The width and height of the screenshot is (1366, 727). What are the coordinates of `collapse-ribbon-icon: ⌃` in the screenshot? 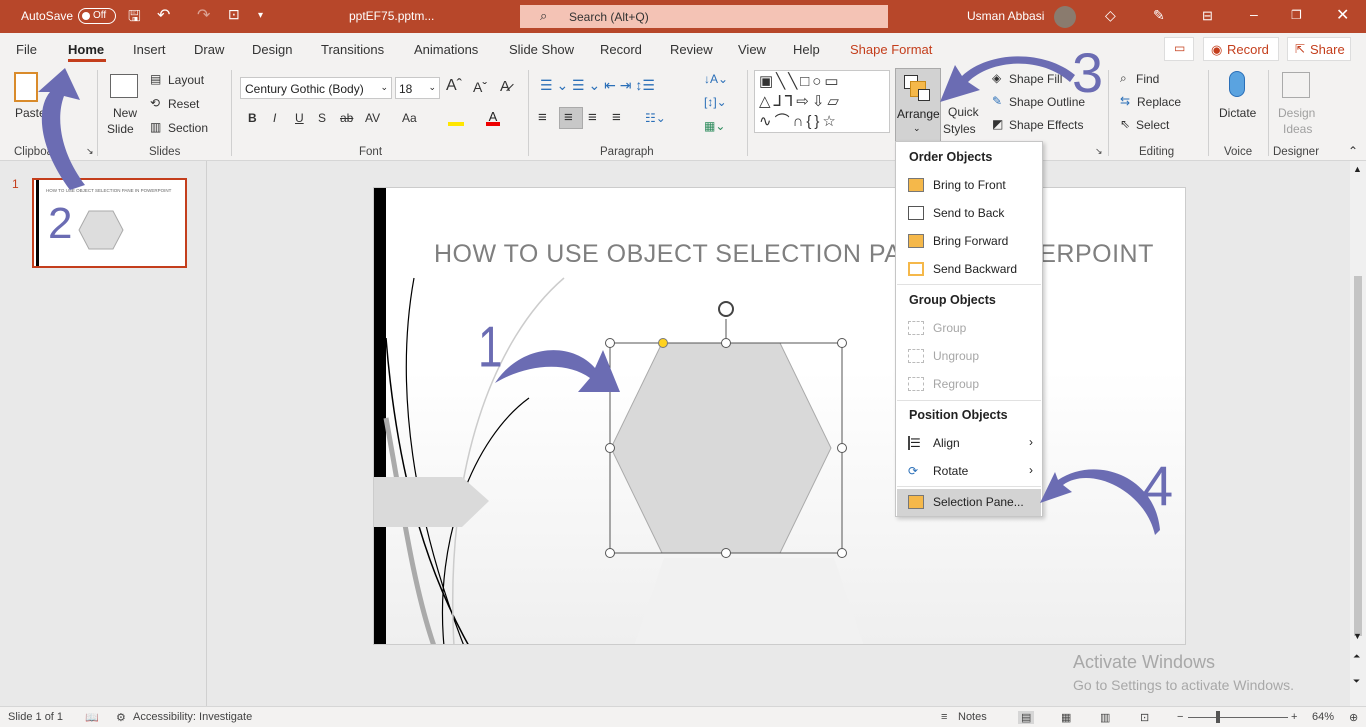 It's located at (1353, 151).